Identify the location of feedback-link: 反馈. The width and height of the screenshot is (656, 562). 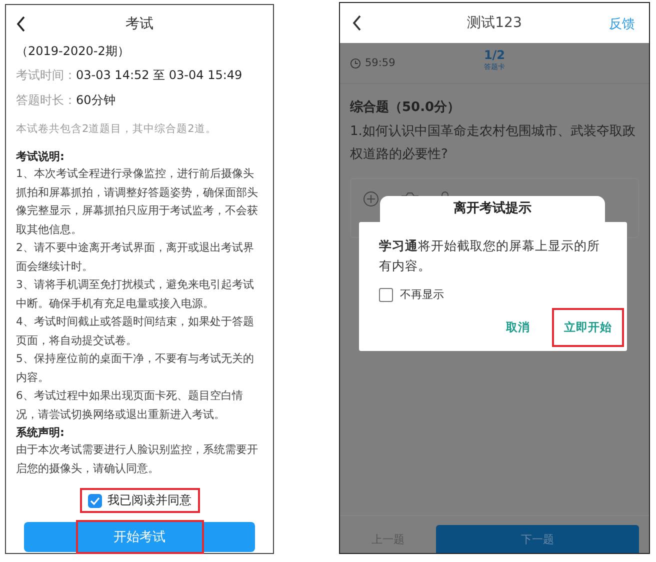
(622, 24).